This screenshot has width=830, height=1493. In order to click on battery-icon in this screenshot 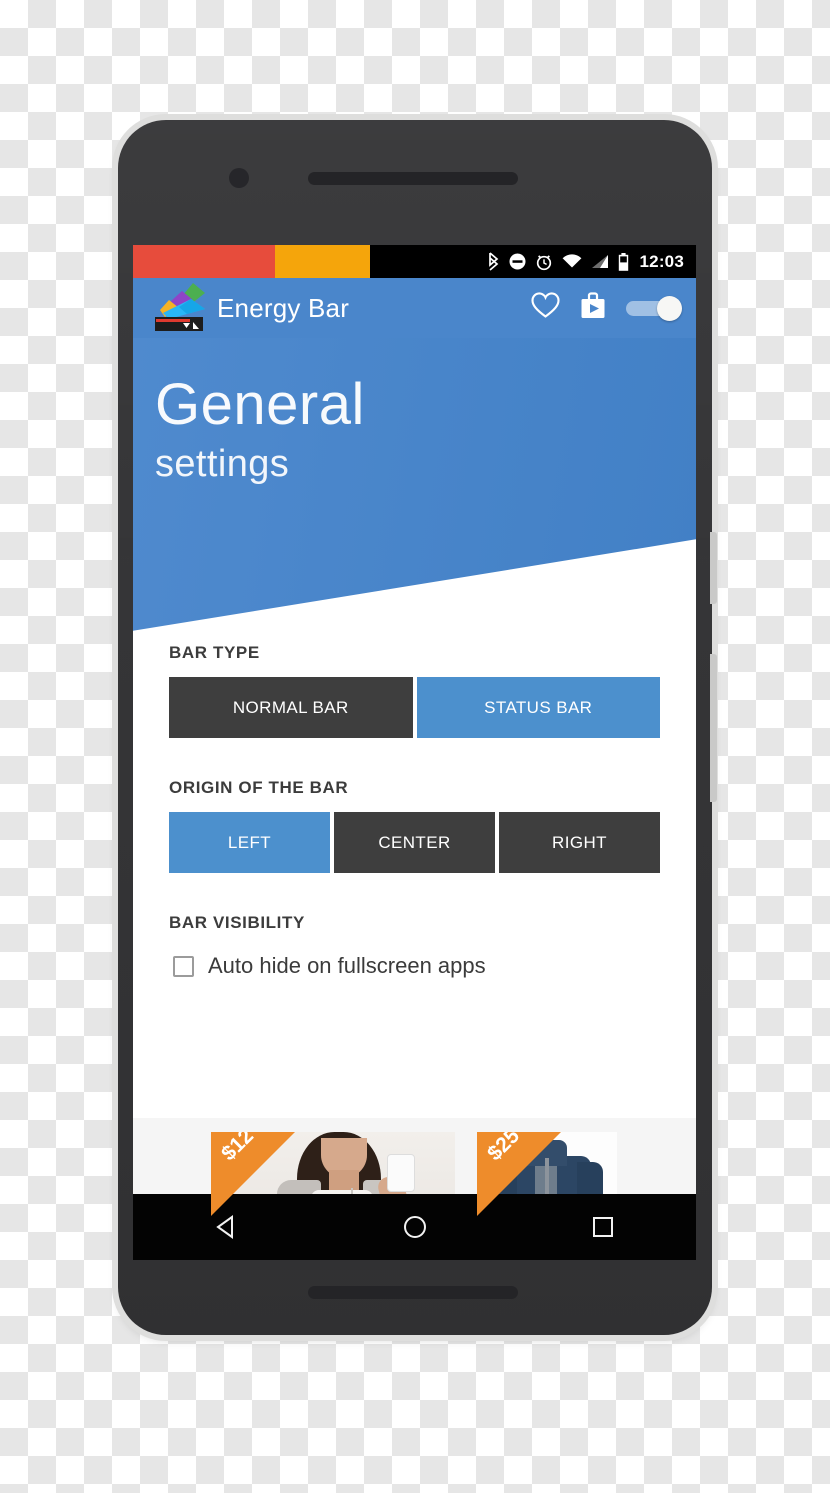, I will do `click(623, 261)`.